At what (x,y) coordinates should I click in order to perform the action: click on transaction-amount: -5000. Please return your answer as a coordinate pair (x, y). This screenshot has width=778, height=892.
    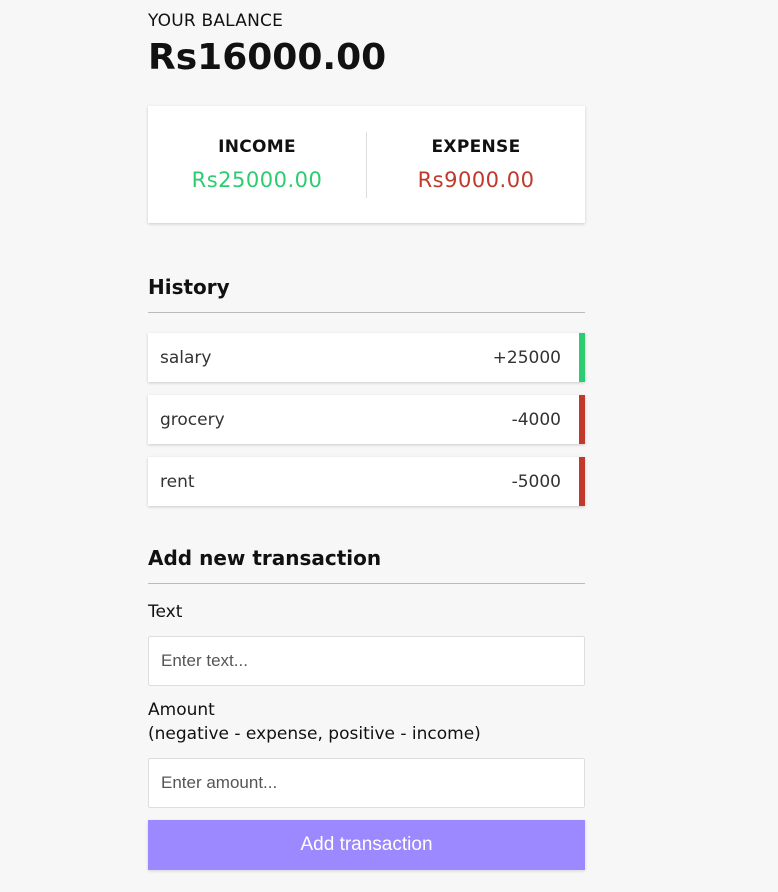
    Looking at the image, I should click on (536, 481).